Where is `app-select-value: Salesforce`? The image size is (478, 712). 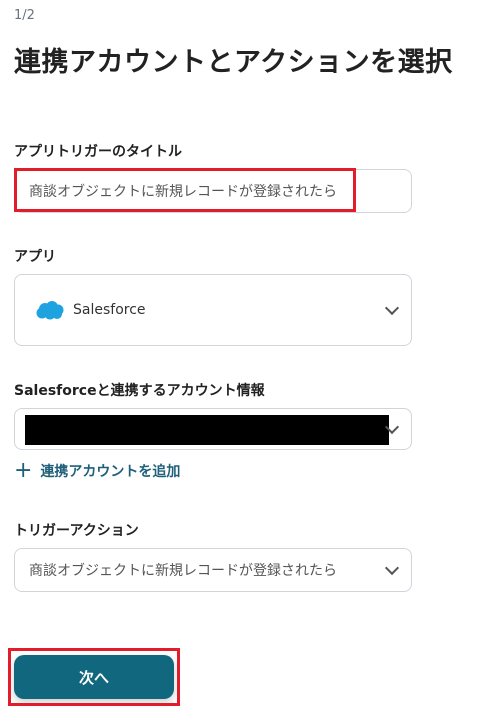
app-select-value: Salesforce is located at coordinates (109, 310).